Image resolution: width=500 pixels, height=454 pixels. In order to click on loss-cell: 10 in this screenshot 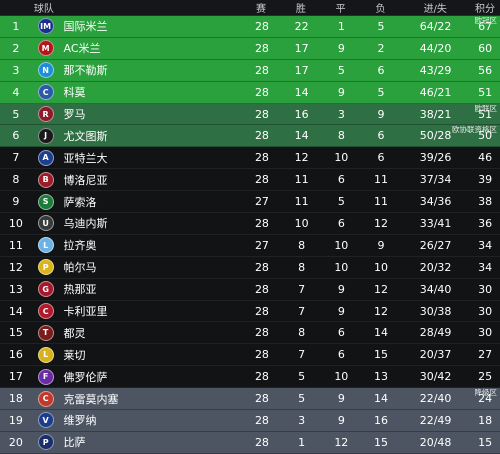, I will do `click(381, 267)`.